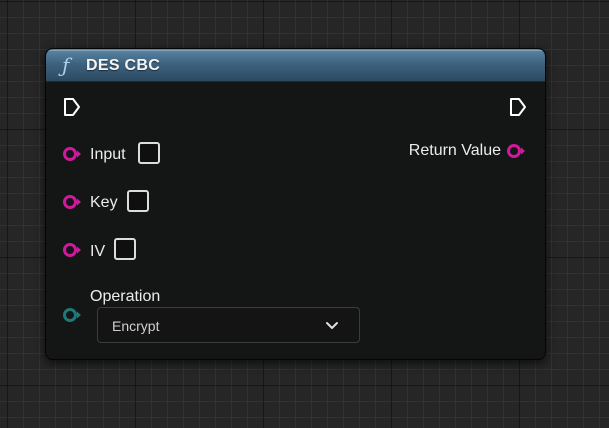  Describe the element at coordinates (518, 107) in the screenshot. I see `exec-output-pin-icon` at that location.